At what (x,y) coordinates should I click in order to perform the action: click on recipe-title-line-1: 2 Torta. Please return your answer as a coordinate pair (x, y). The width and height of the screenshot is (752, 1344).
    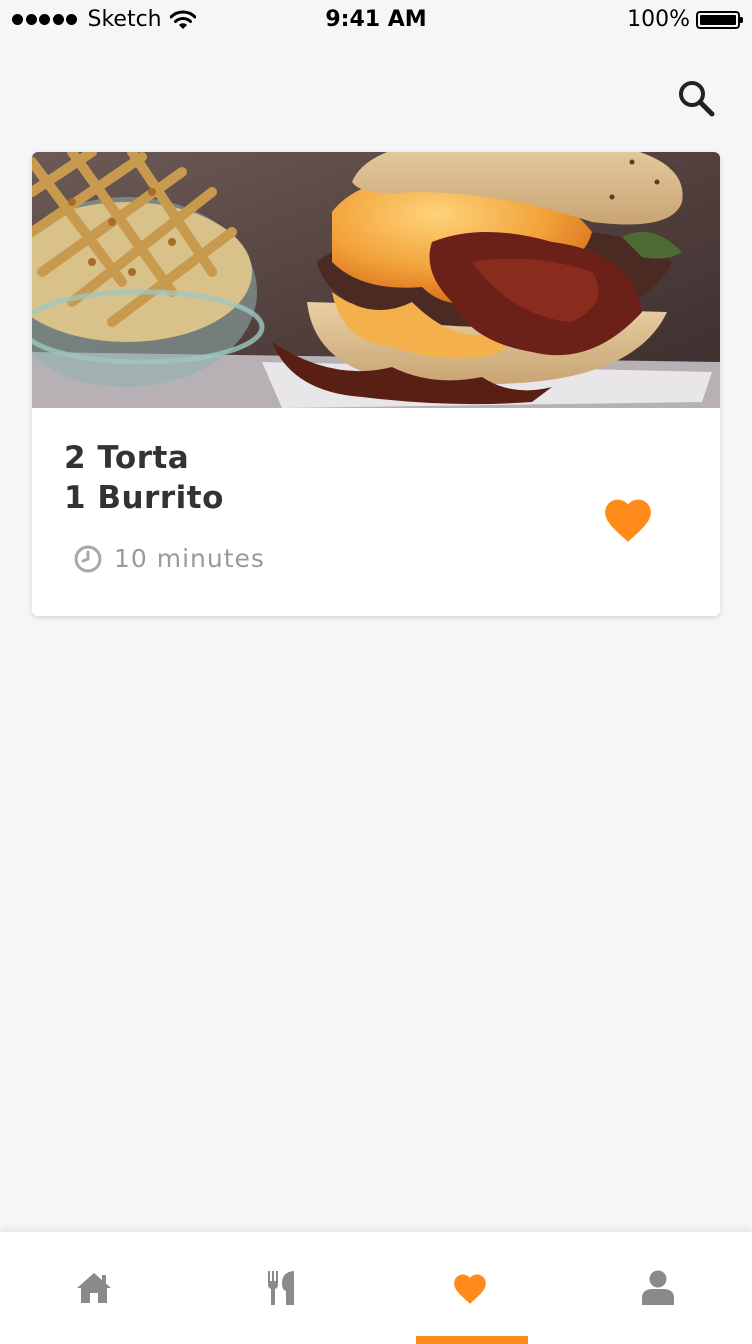
    Looking at the image, I should click on (127, 458).